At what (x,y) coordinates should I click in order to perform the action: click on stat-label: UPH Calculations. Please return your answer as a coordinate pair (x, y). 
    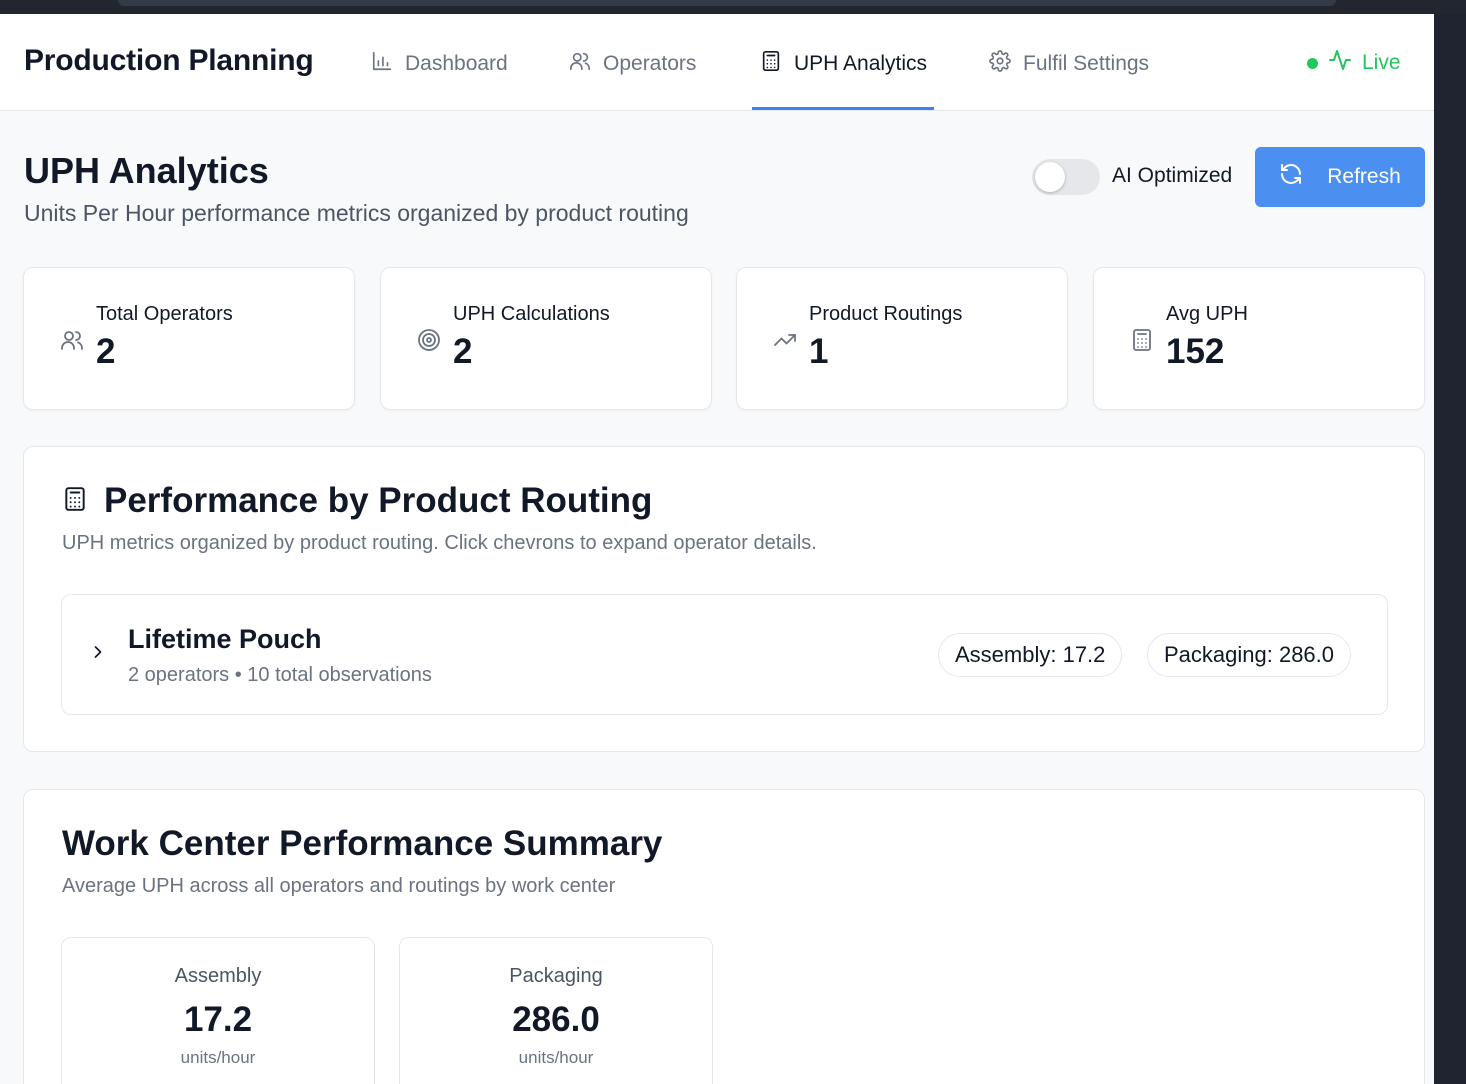
    Looking at the image, I should click on (531, 314).